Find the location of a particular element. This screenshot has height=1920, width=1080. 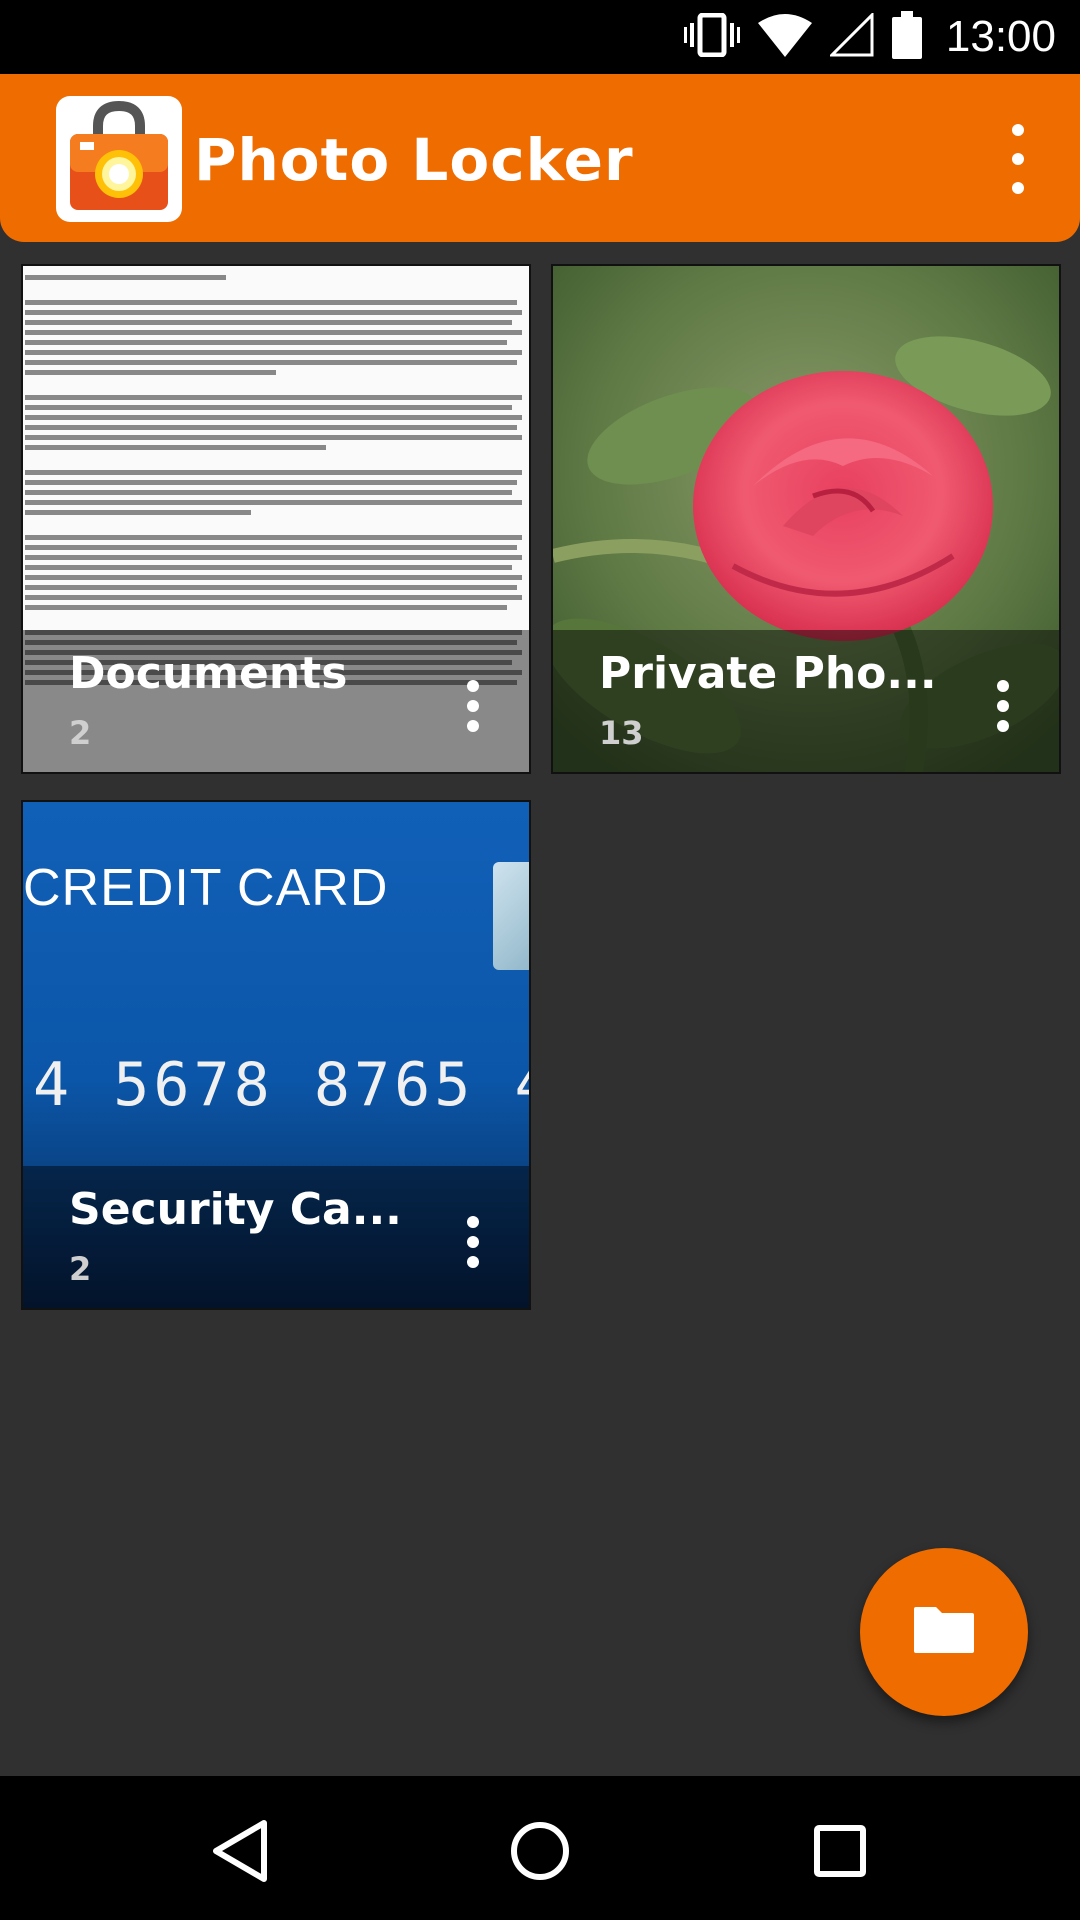

album-documents: Documents 2 is located at coordinates (276, 519).